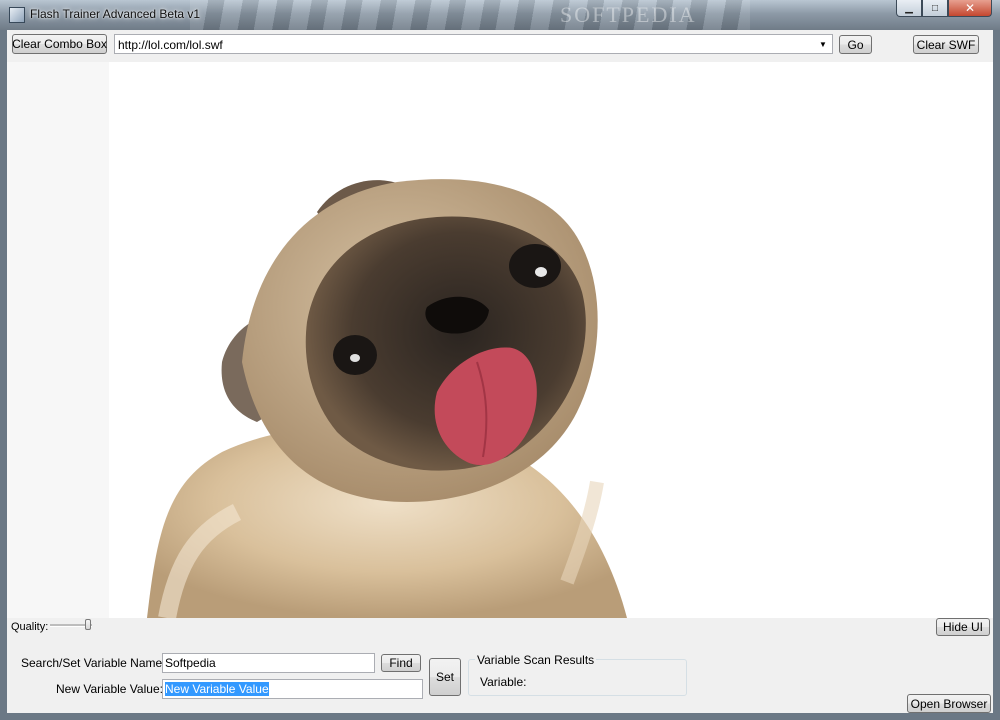 Image resolution: width=1000 pixels, height=720 pixels. I want to click on url-combo-value: http://lol.com/lol.swf, so click(170, 45).